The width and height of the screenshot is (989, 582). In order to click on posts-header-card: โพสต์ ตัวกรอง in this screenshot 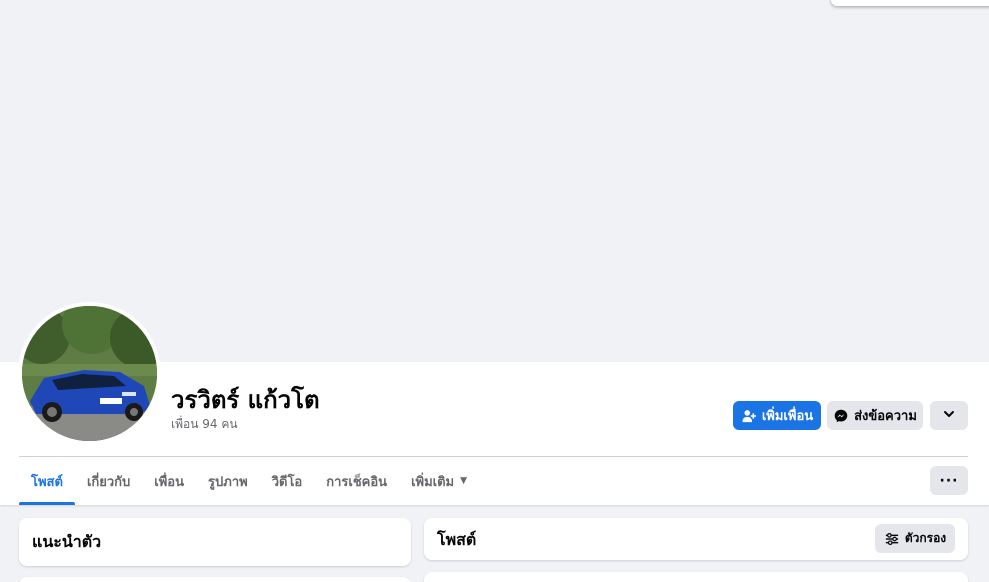, I will do `click(696, 539)`.